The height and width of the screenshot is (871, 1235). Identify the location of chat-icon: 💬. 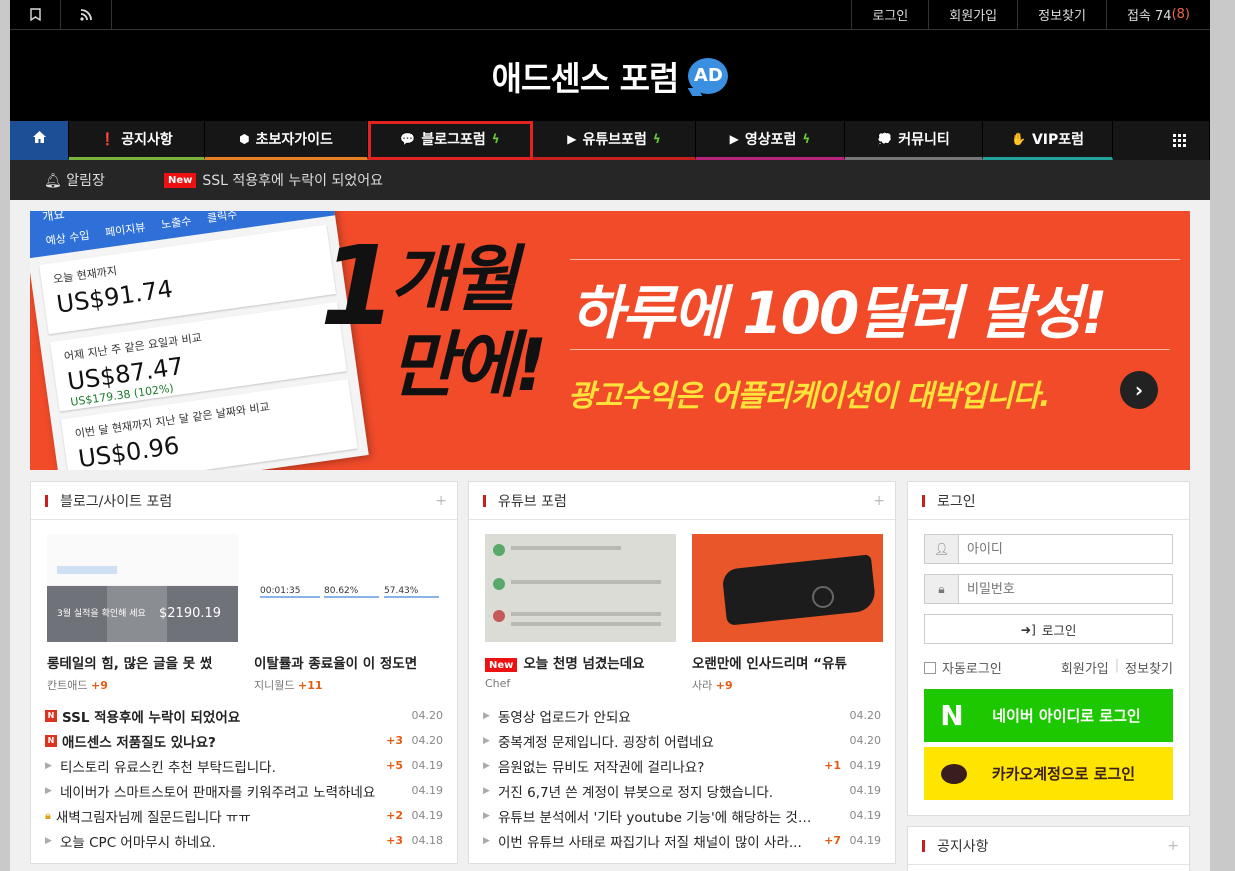
(408, 139).